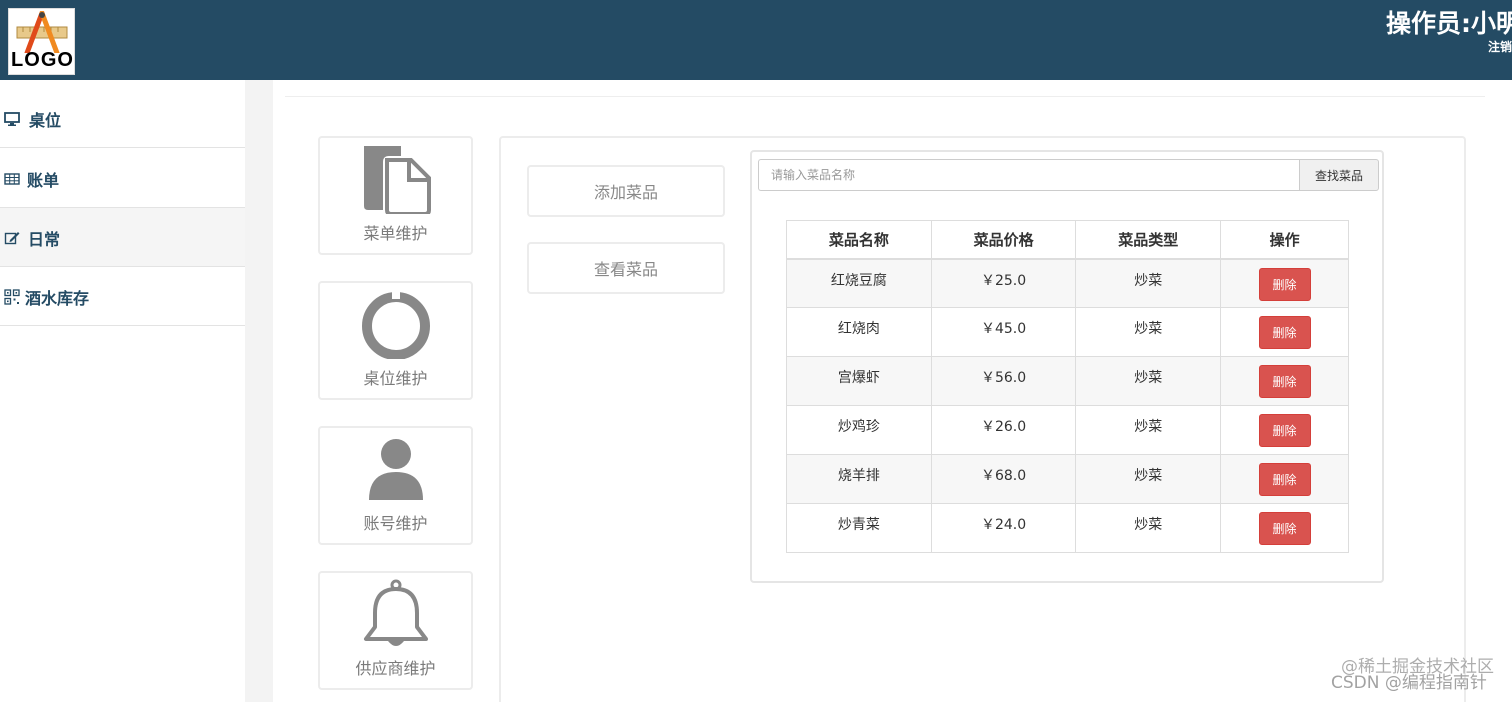 The image size is (1512, 702). I want to click on dish-price-cell: ￥68.0, so click(1003, 479).